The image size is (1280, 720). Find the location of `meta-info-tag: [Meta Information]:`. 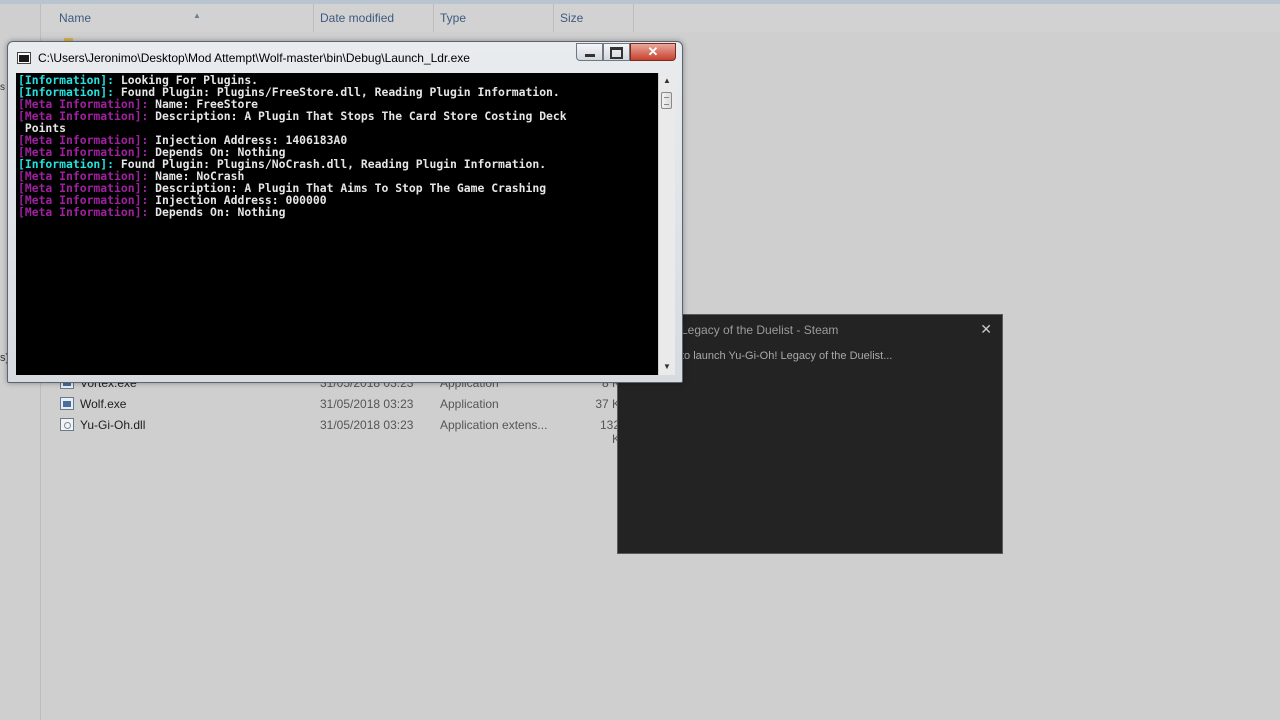

meta-info-tag: [Meta Information]: is located at coordinates (83, 212).